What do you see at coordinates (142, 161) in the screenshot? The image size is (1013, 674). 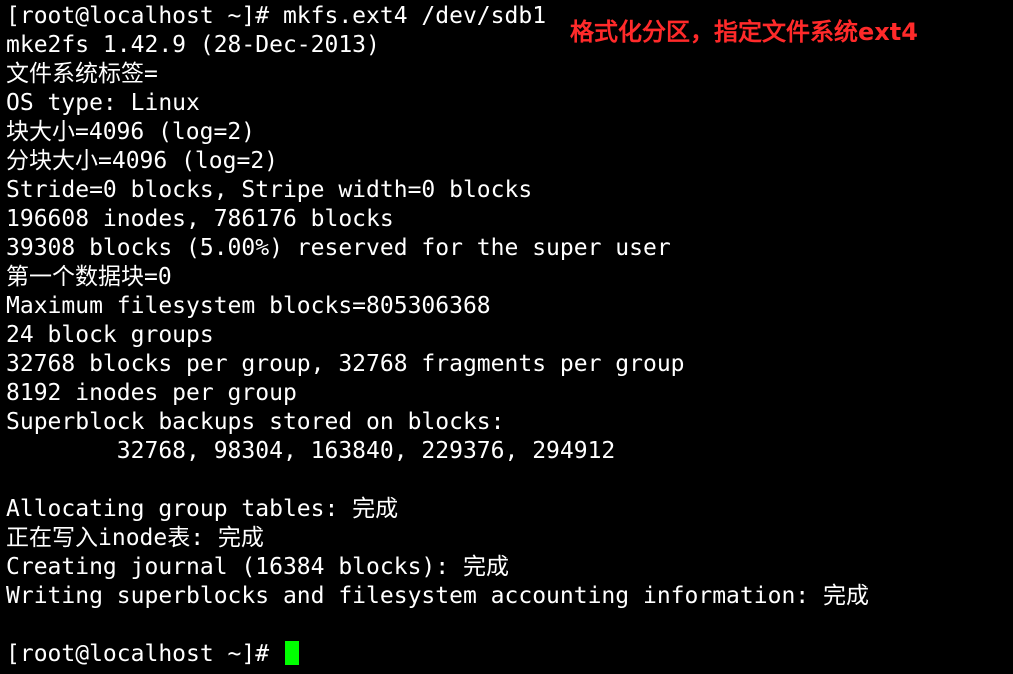 I see `output-line: 分块大小=4096 (log=2)` at bounding box center [142, 161].